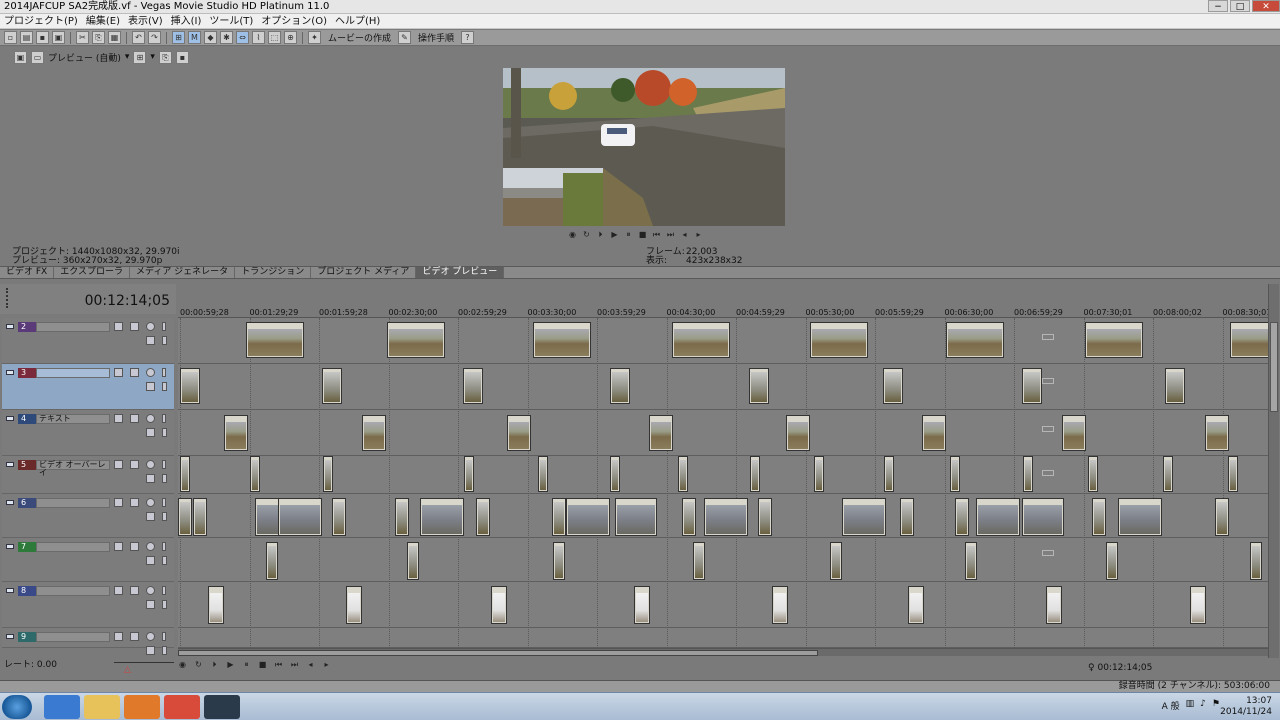 This screenshot has width=1280, height=720. Describe the element at coordinates (498, 653) in the screenshot. I see `horizontal-scroll-thumb` at that location.